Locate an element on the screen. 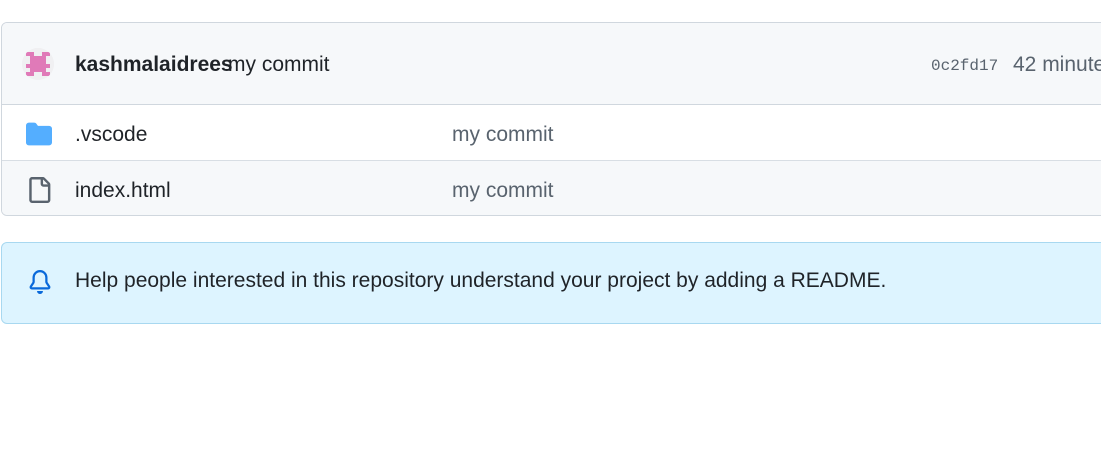 Image resolution: width=1101 pixels, height=468 pixels. commit-sha-link: 0c2fd17 is located at coordinates (964, 66).